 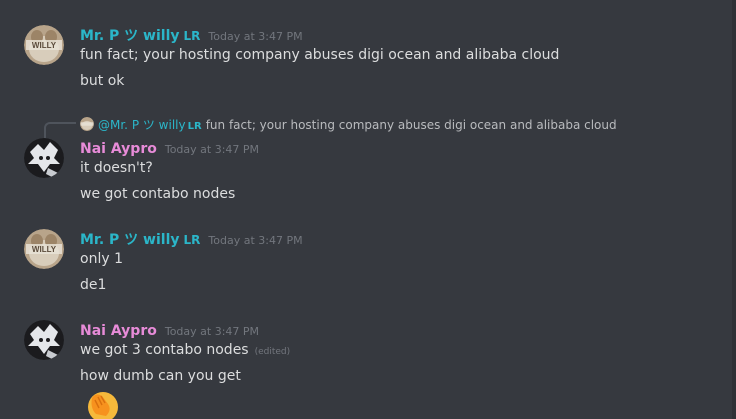 What do you see at coordinates (116, 168) in the screenshot?
I see `message-line: it doesn't?` at bounding box center [116, 168].